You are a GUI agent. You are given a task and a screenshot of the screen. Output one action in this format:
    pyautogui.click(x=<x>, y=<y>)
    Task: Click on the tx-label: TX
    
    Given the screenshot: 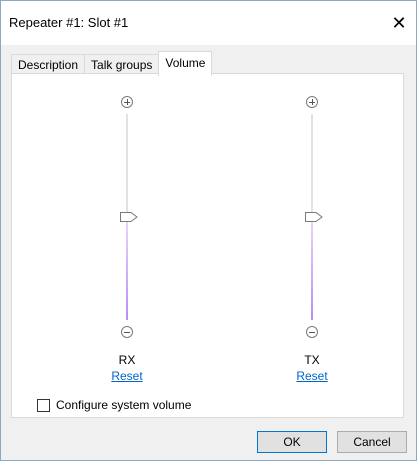 What is the action you would take?
    pyautogui.click(x=312, y=360)
    